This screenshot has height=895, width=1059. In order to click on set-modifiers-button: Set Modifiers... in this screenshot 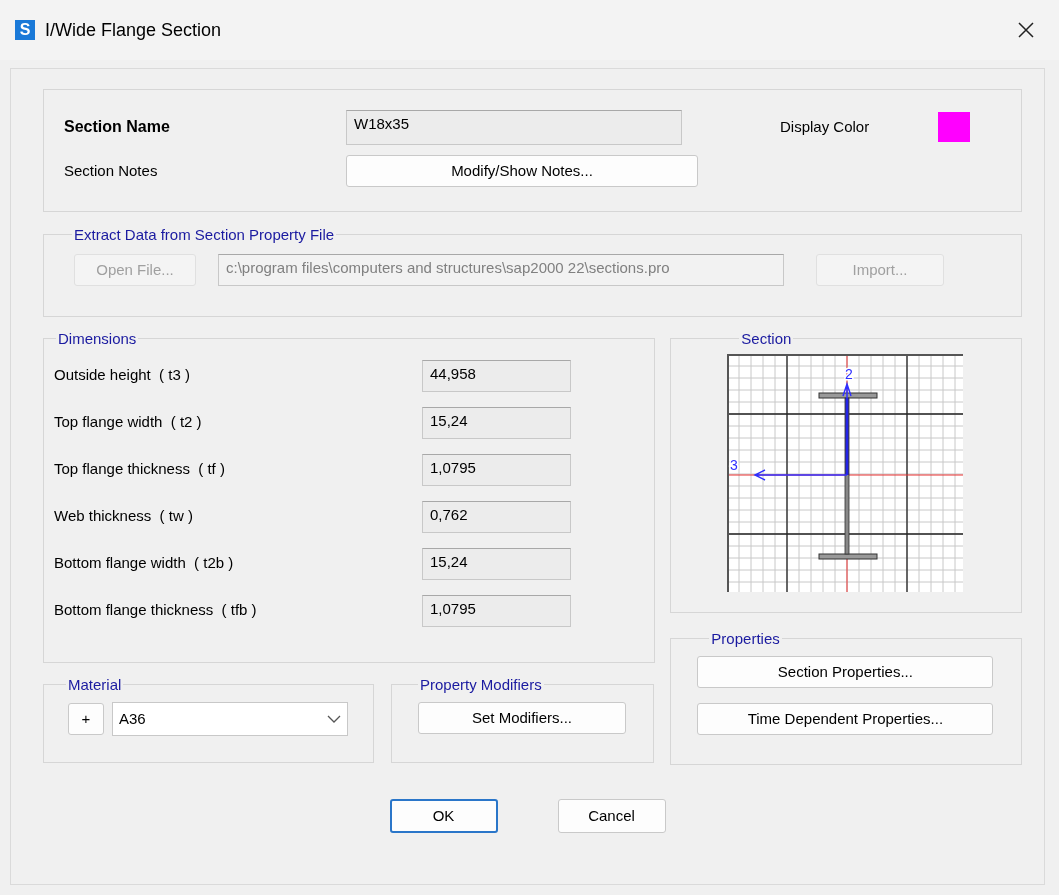, I will do `click(522, 718)`.